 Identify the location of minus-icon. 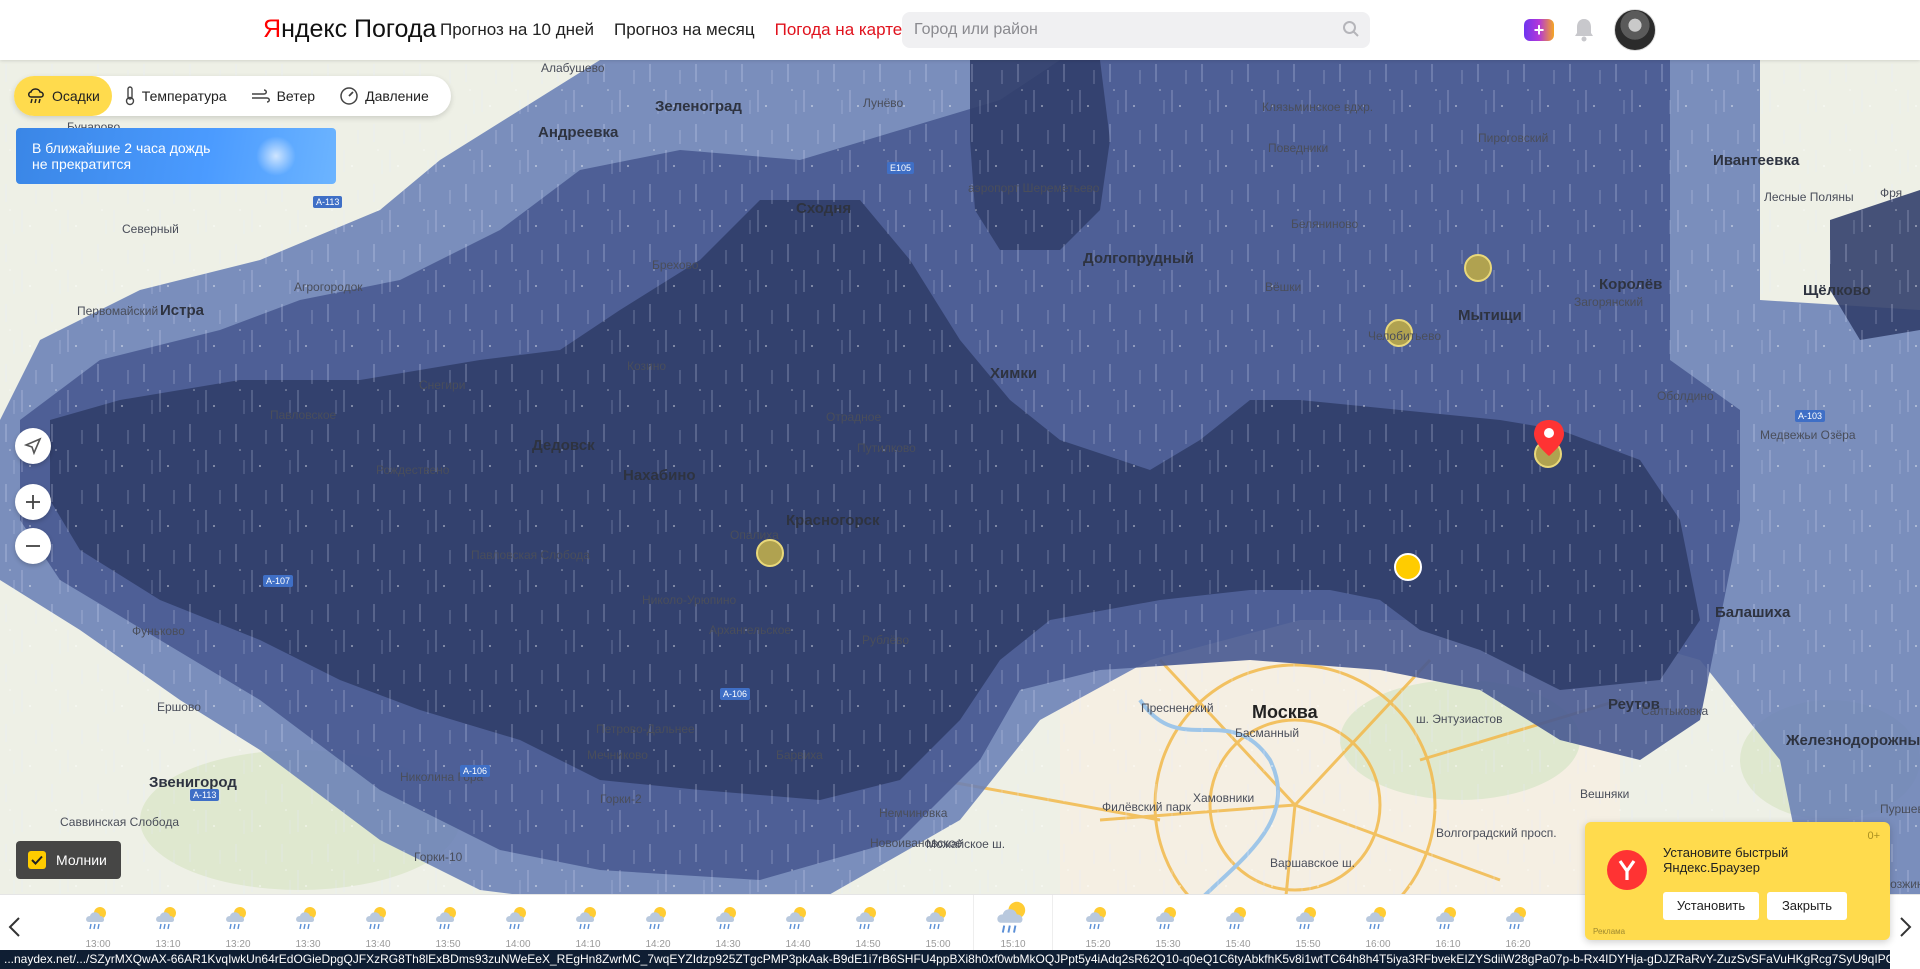
(33, 546).